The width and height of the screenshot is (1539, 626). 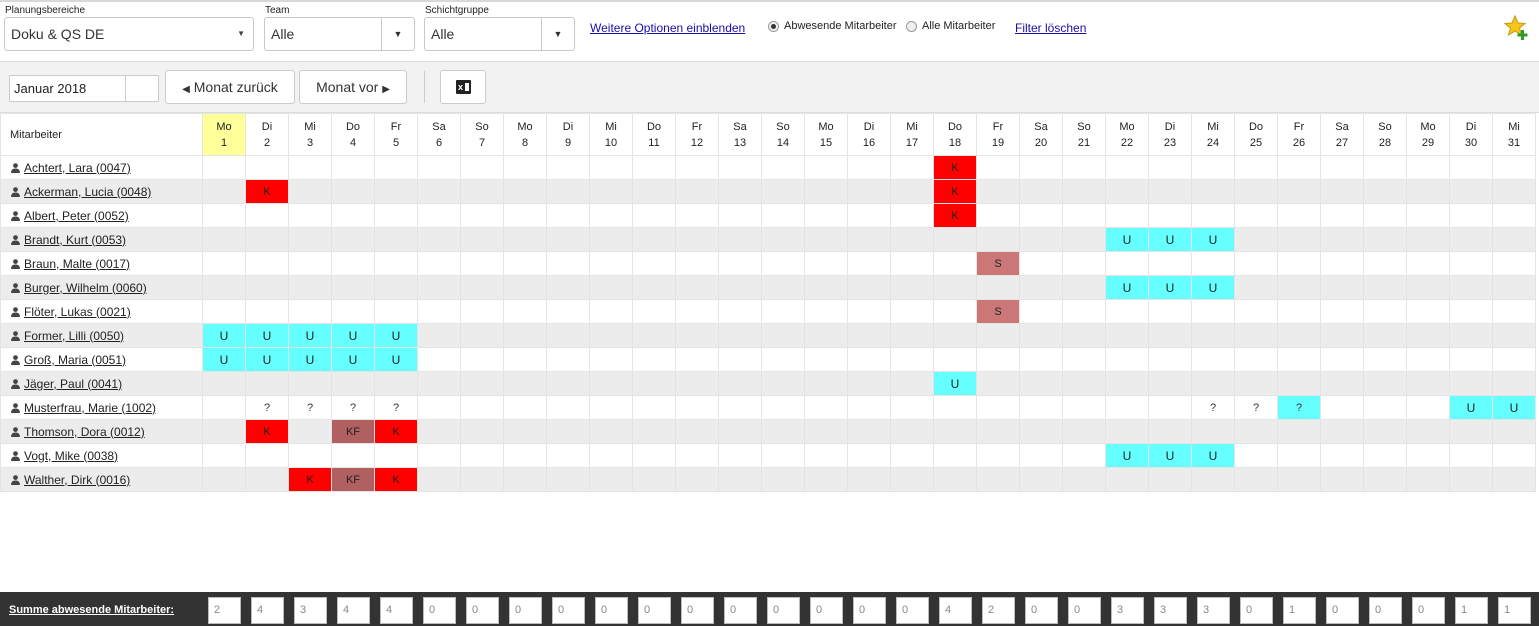 I want to click on employee-name-link: Brandt, Kurt (0053), so click(x=75, y=240).